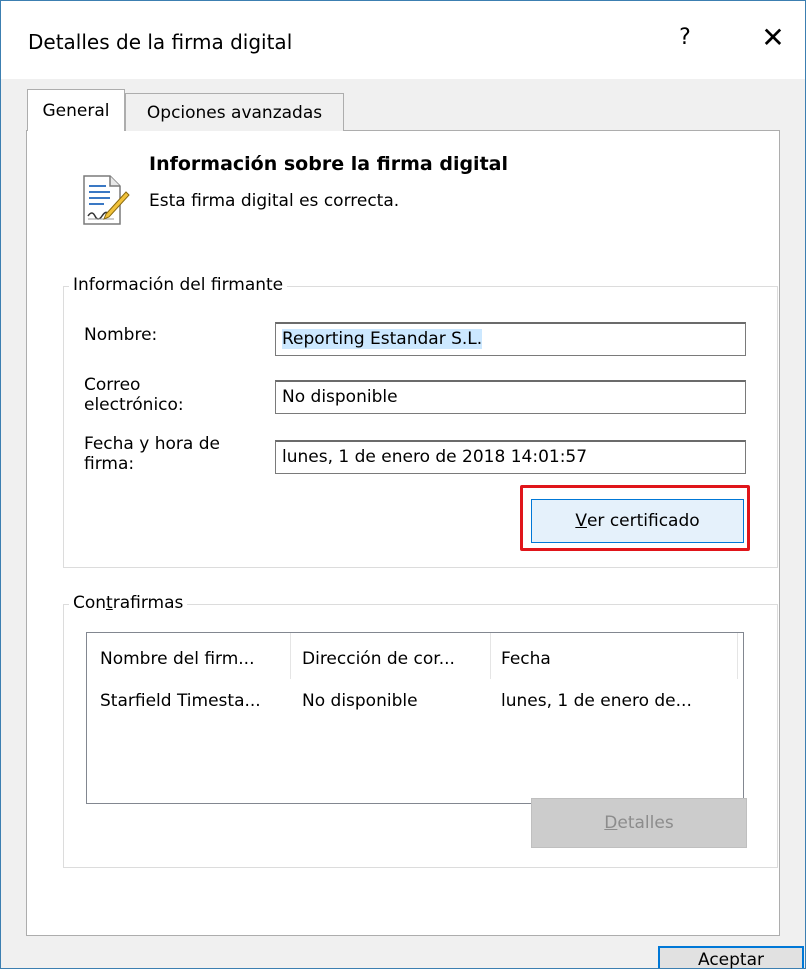 This screenshot has height=970, width=806. I want to click on details-accel: D, so click(611, 823).